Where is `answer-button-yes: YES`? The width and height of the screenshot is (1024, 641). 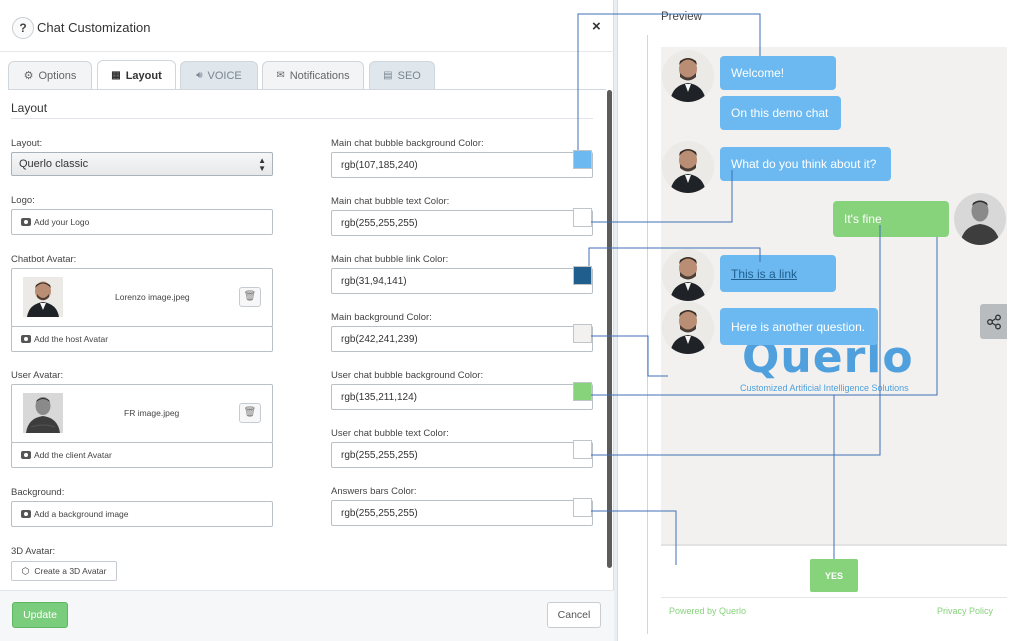
answer-button-yes: YES is located at coordinates (834, 575).